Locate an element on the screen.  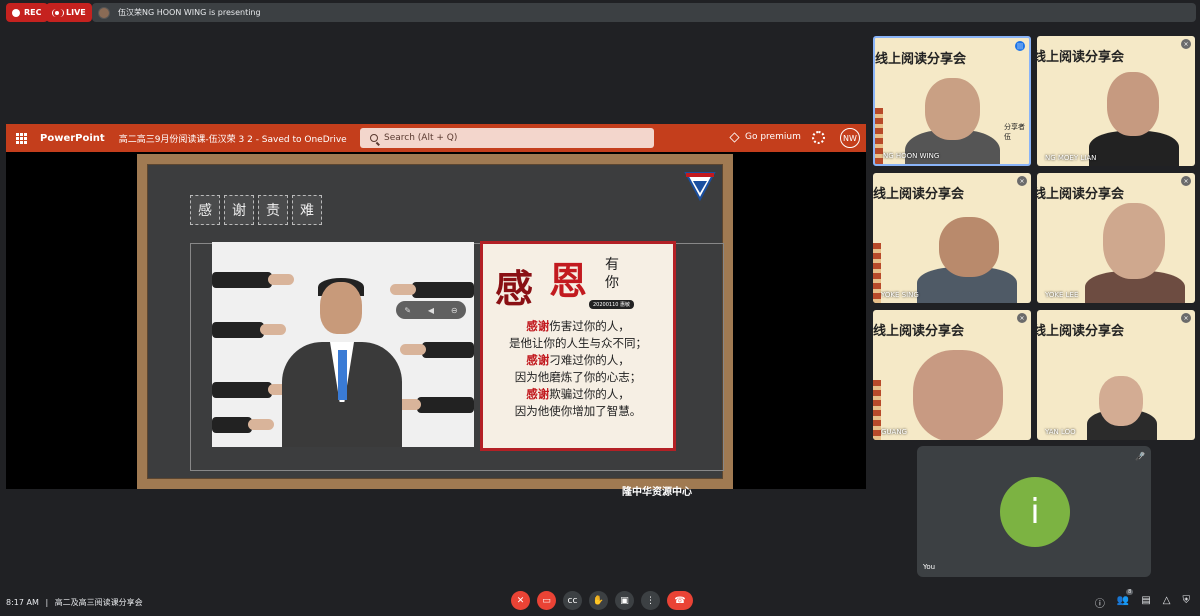
participant-name: YAN LOO is located at coordinates (1060, 432).